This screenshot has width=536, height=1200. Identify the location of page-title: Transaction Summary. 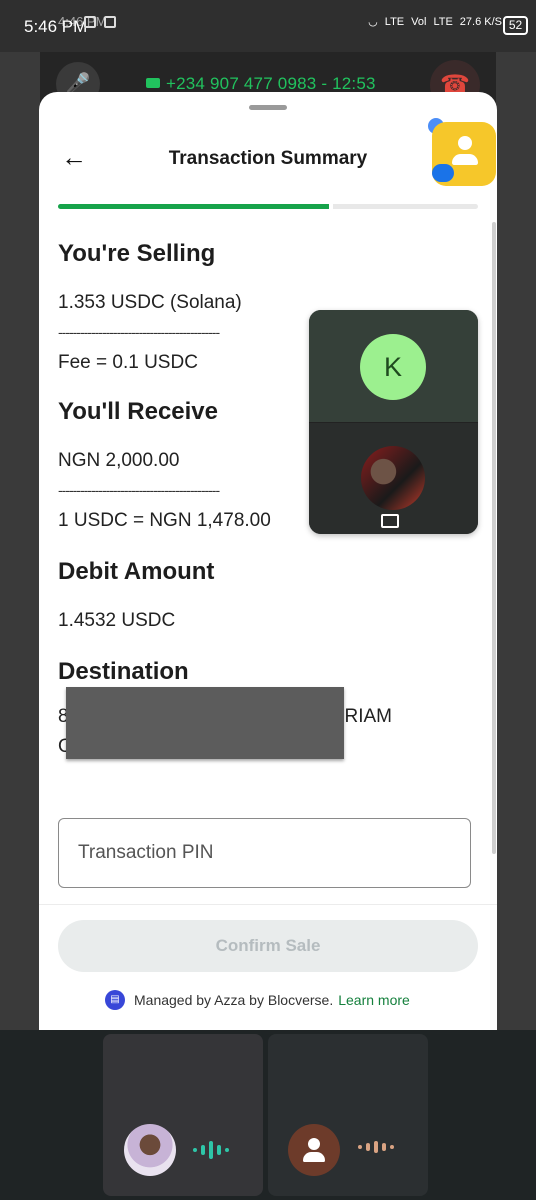
(268, 158).